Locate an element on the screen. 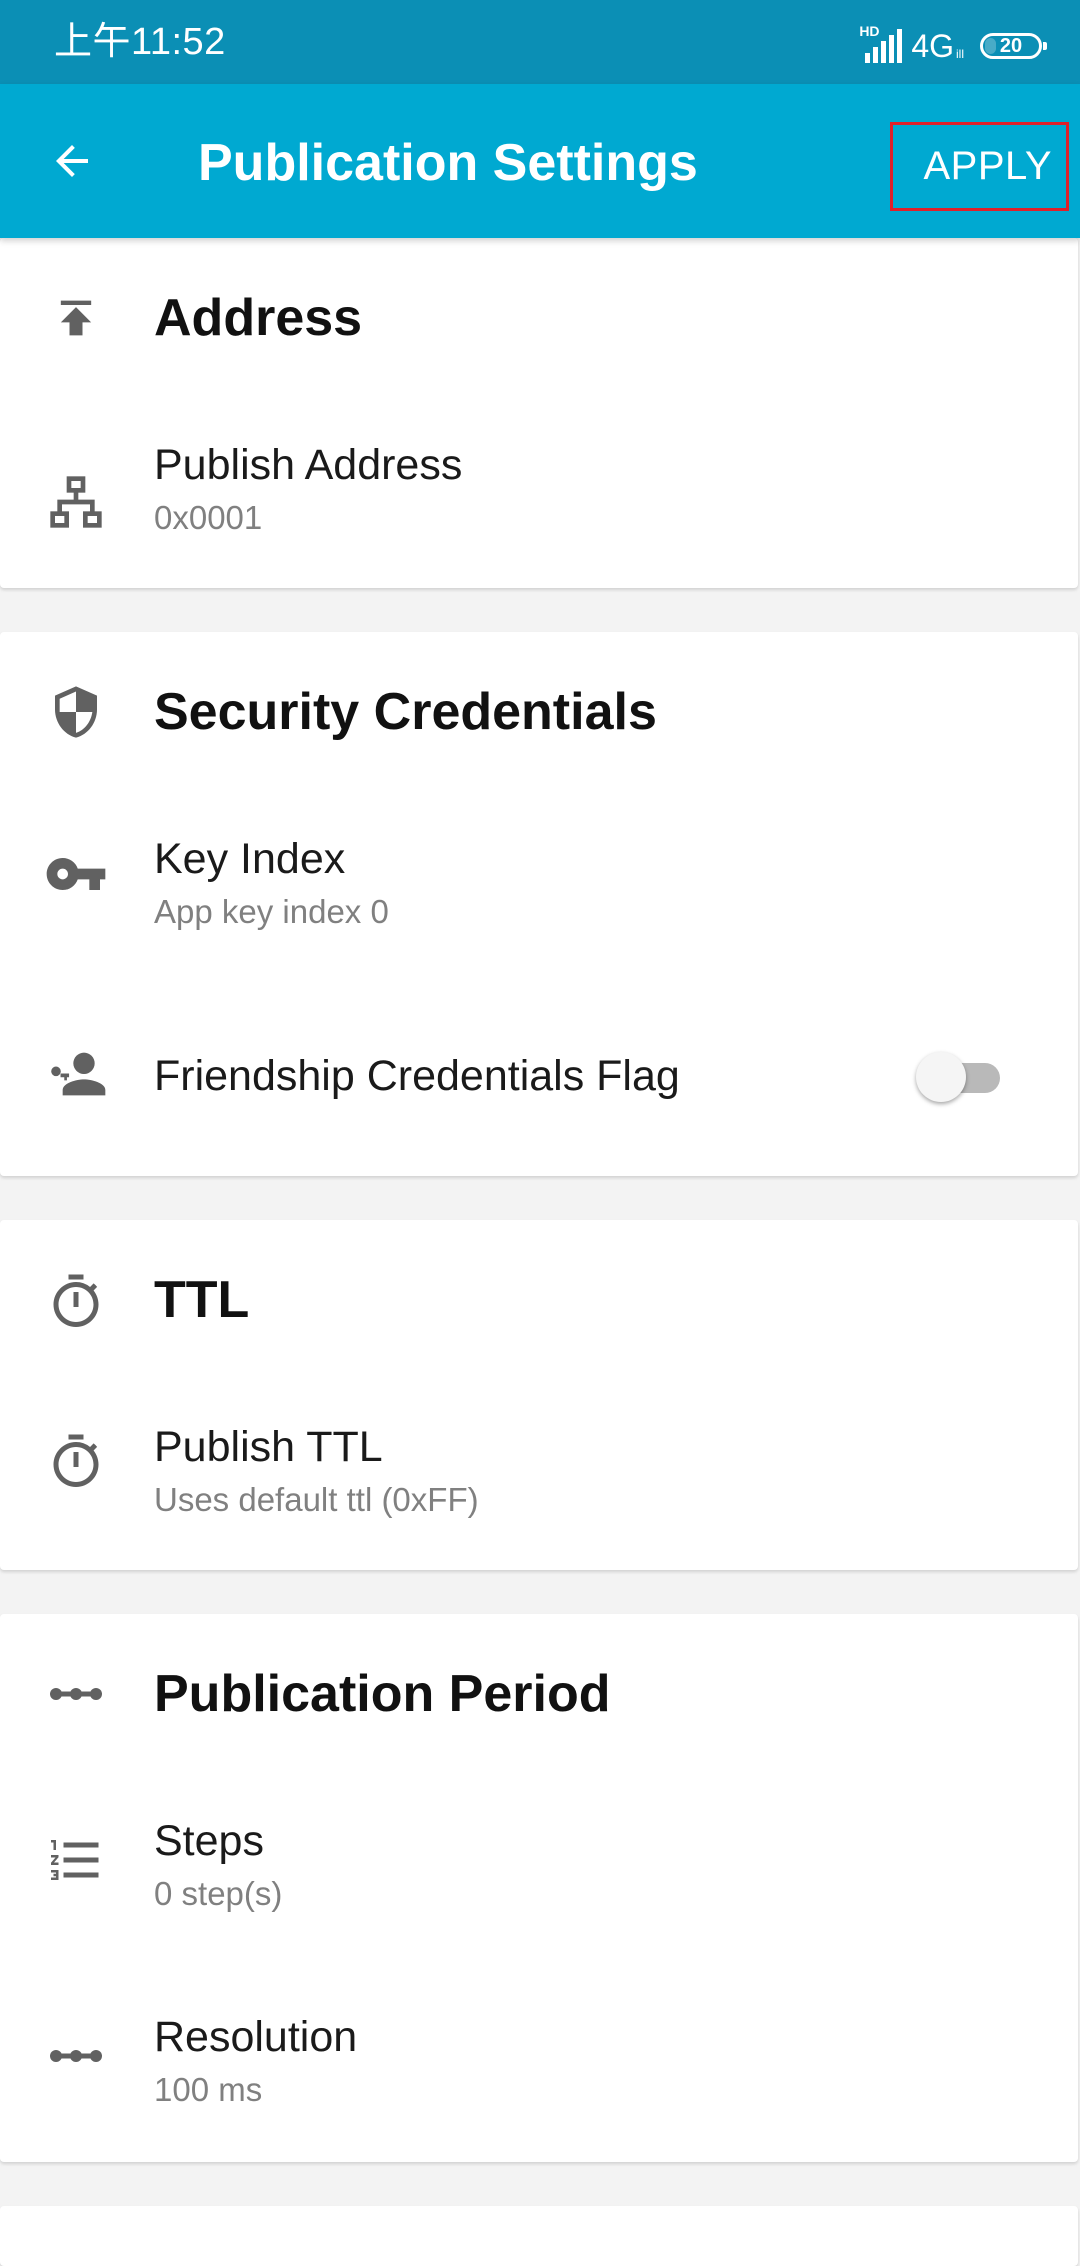 The image size is (1080, 2266). publish-upload-icon is located at coordinates (76, 318).